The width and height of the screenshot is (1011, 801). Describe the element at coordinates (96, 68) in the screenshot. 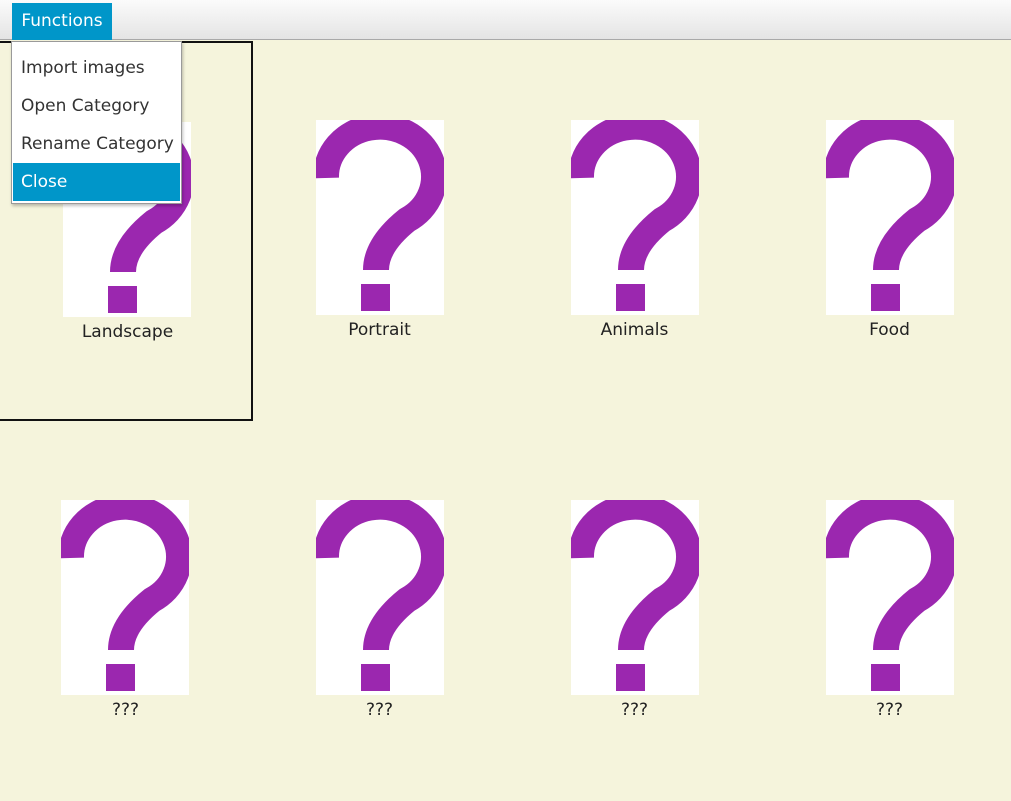

I see `menu-item-import-images: Import images` at that location.